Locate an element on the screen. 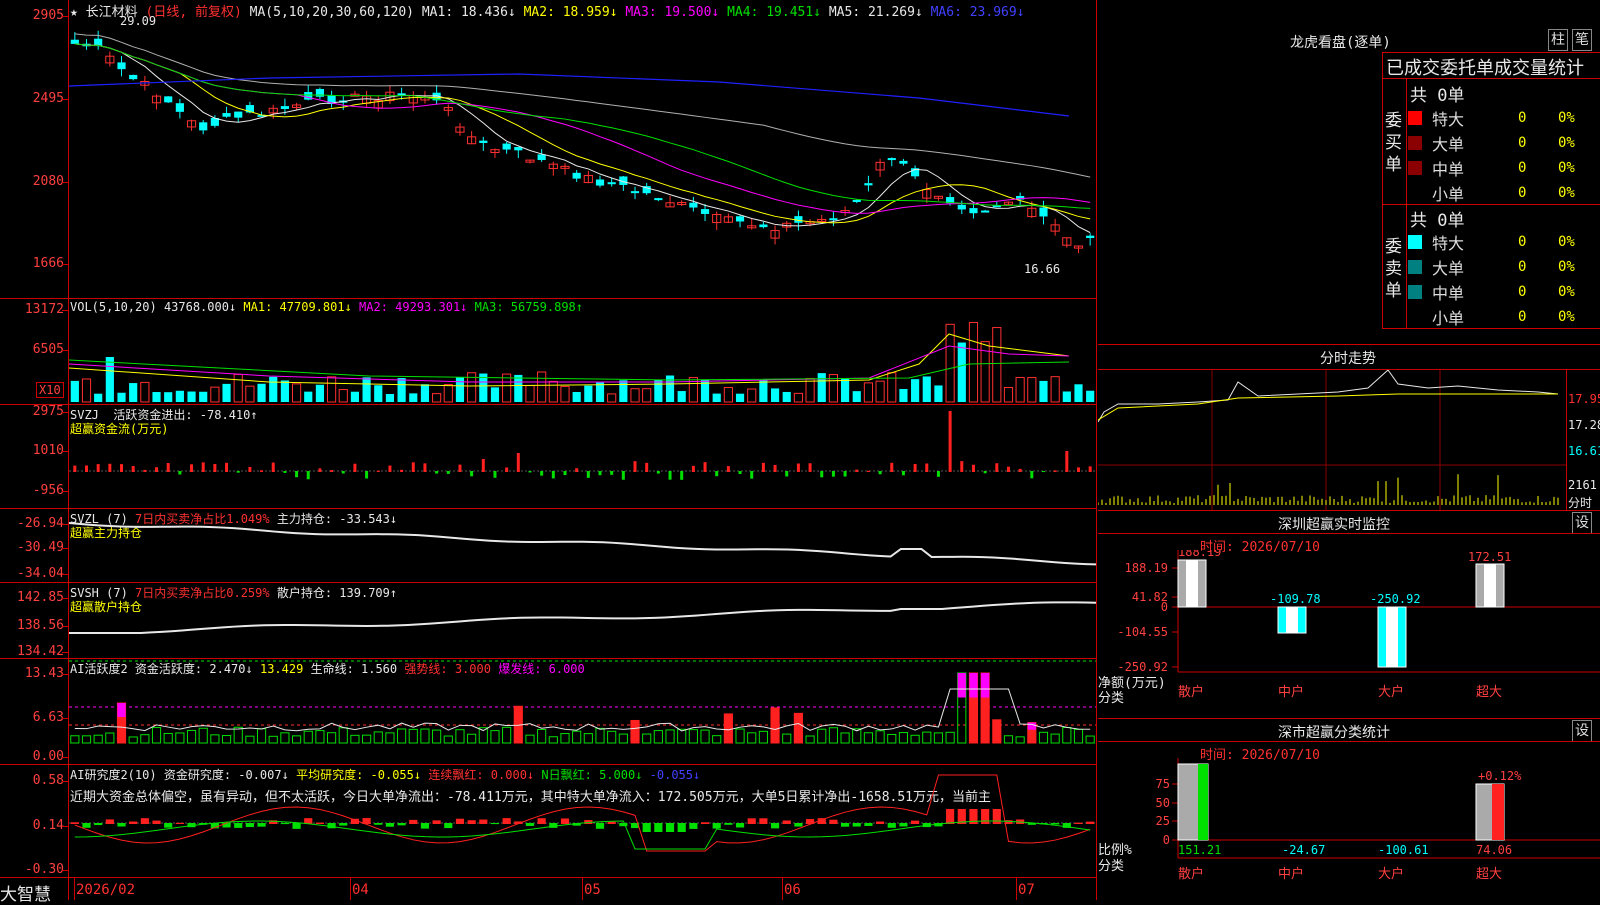 The image size is (1600, 905). y-tick-label: 138.56 is located at coordinates (40, 625).